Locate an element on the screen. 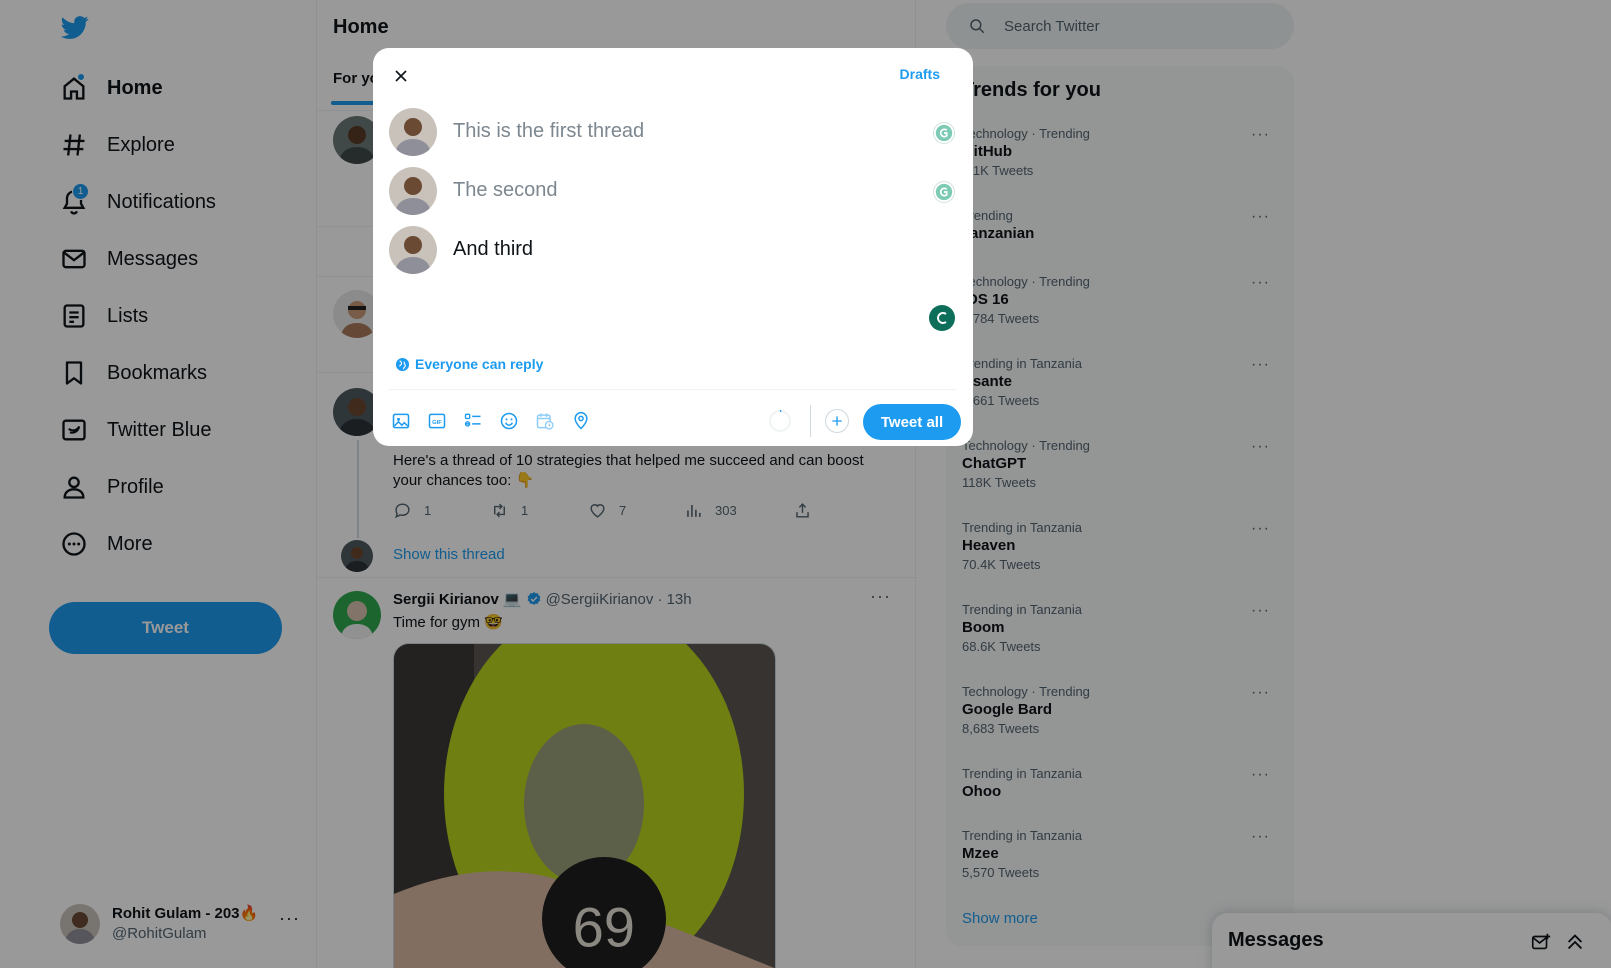  image-icon is located at coordinates (401, 421).